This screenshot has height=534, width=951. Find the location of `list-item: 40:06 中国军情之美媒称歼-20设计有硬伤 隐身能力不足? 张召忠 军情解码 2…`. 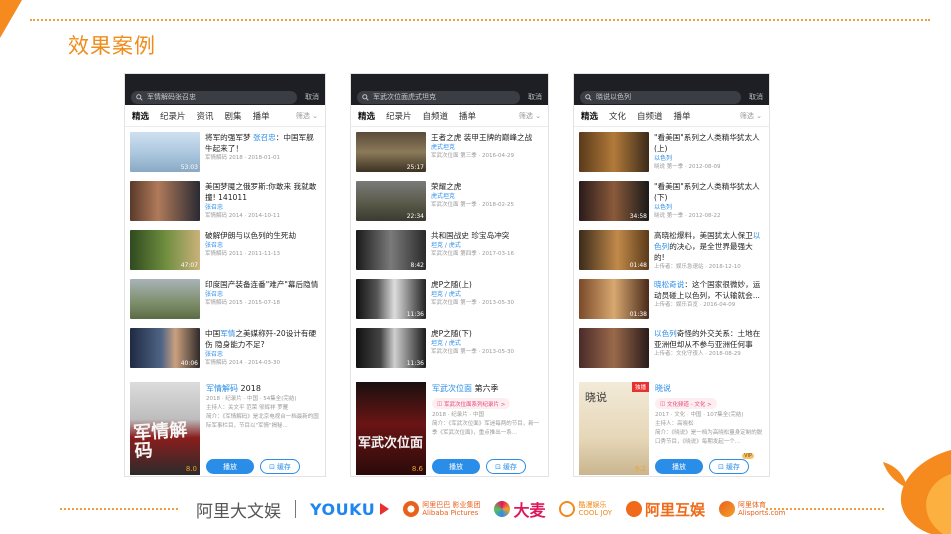

list-item: 40:06 中国军情之美媒称歼-20设计有硬伤 隐身能力不足? 张召忠 军情解码 2… is located at coordinates (224, 352).